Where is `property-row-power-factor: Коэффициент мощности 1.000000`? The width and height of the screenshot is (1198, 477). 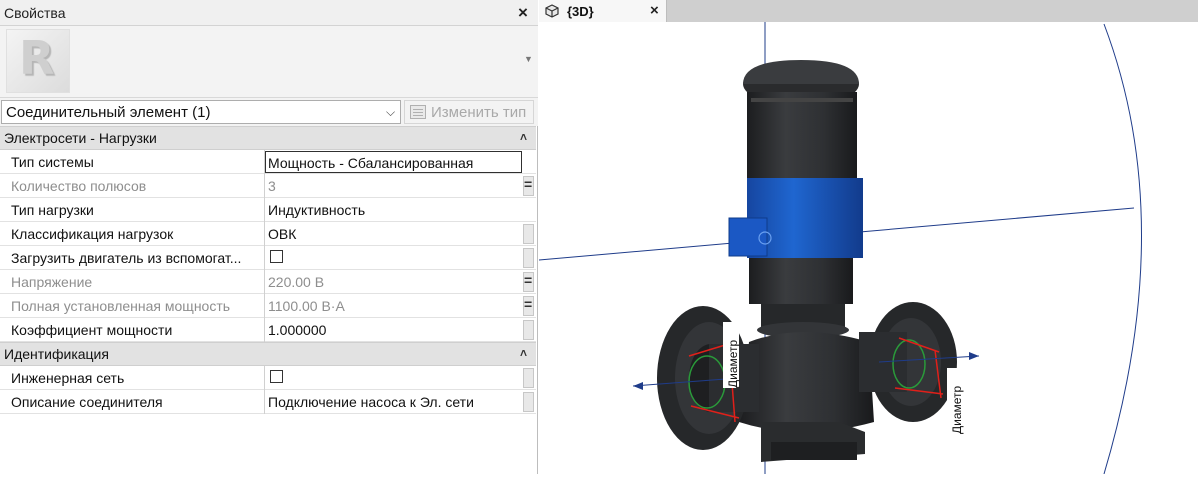 property-row-power-factor: Коэффициент мощности 1.000000 is located at coordinates (268, 330).